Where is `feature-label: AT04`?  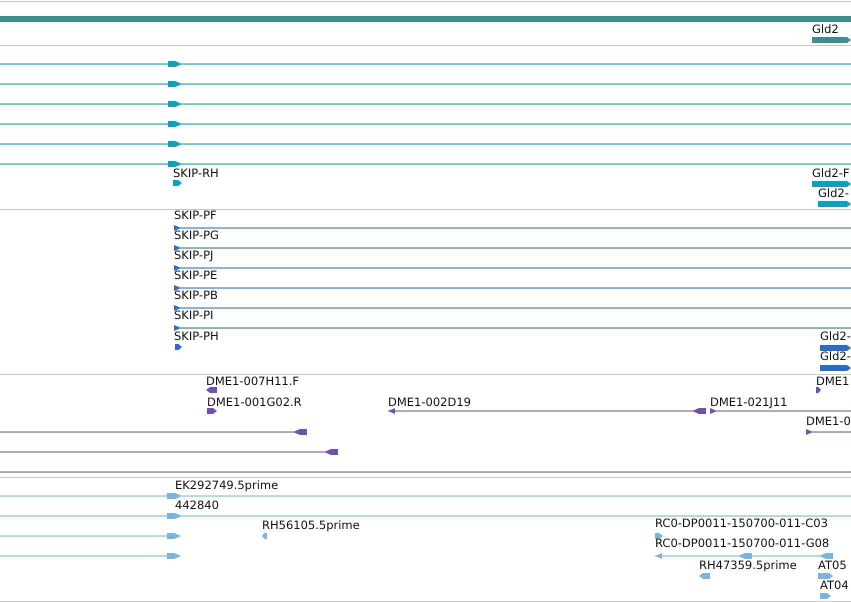 feature-label: AT04 is located at coordinates (834, 585).